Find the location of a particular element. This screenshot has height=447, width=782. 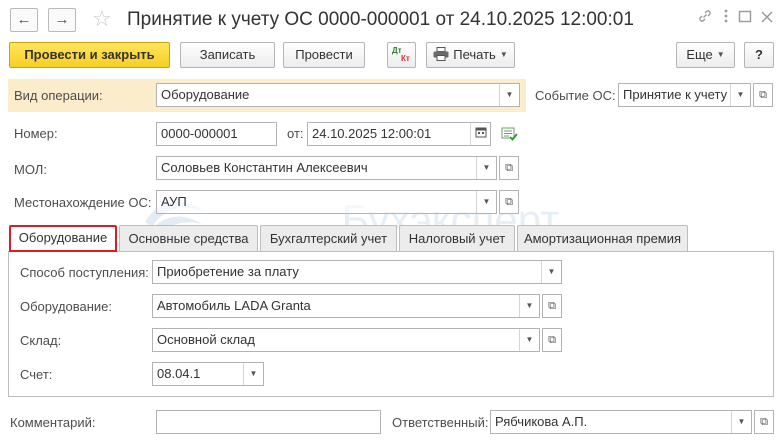

number-input: 0000-000001 is located at coordinates (216, 134).